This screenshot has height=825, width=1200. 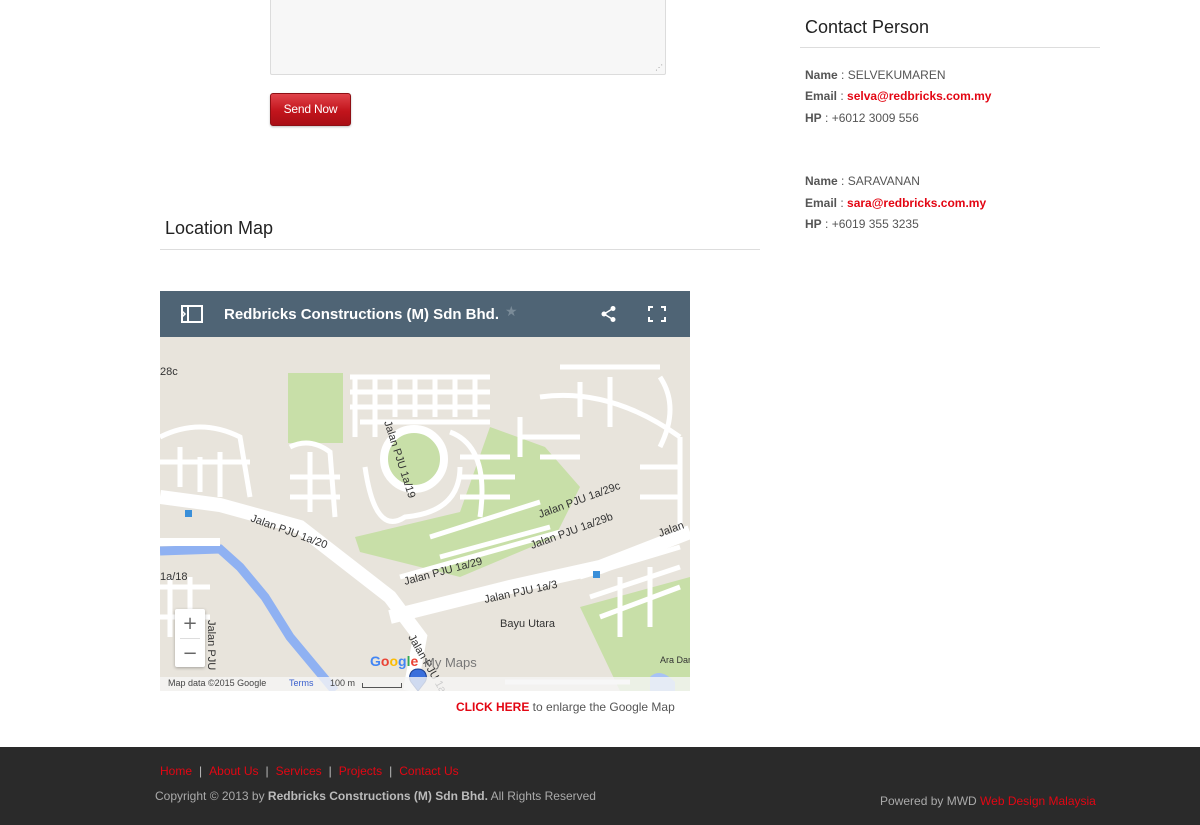 What do you see at coordinates (394, 661) in the screenshot?
I see `google-logo: Google` at bounding box center [394, 661].